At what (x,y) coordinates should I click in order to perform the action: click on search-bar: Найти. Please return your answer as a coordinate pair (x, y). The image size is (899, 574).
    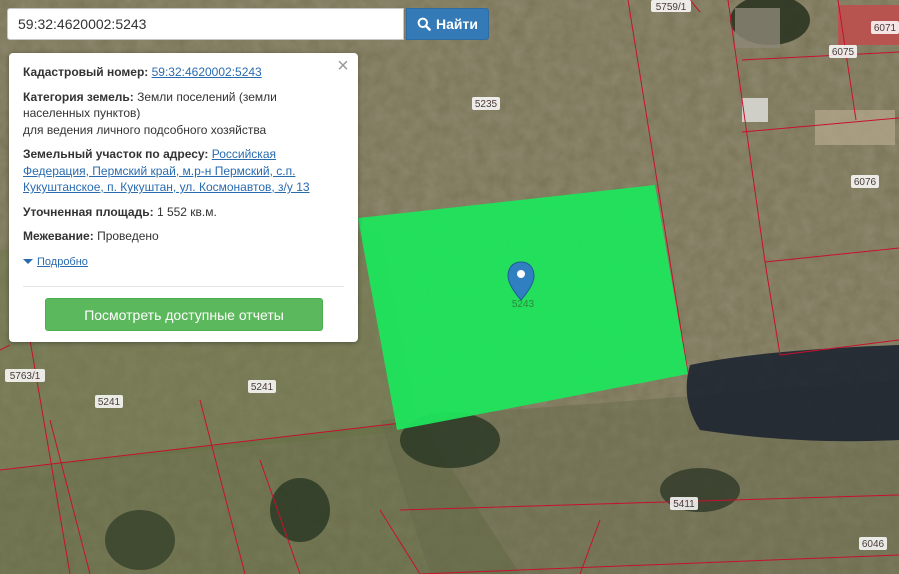
    Looking at the image, I should click on (248, 24).